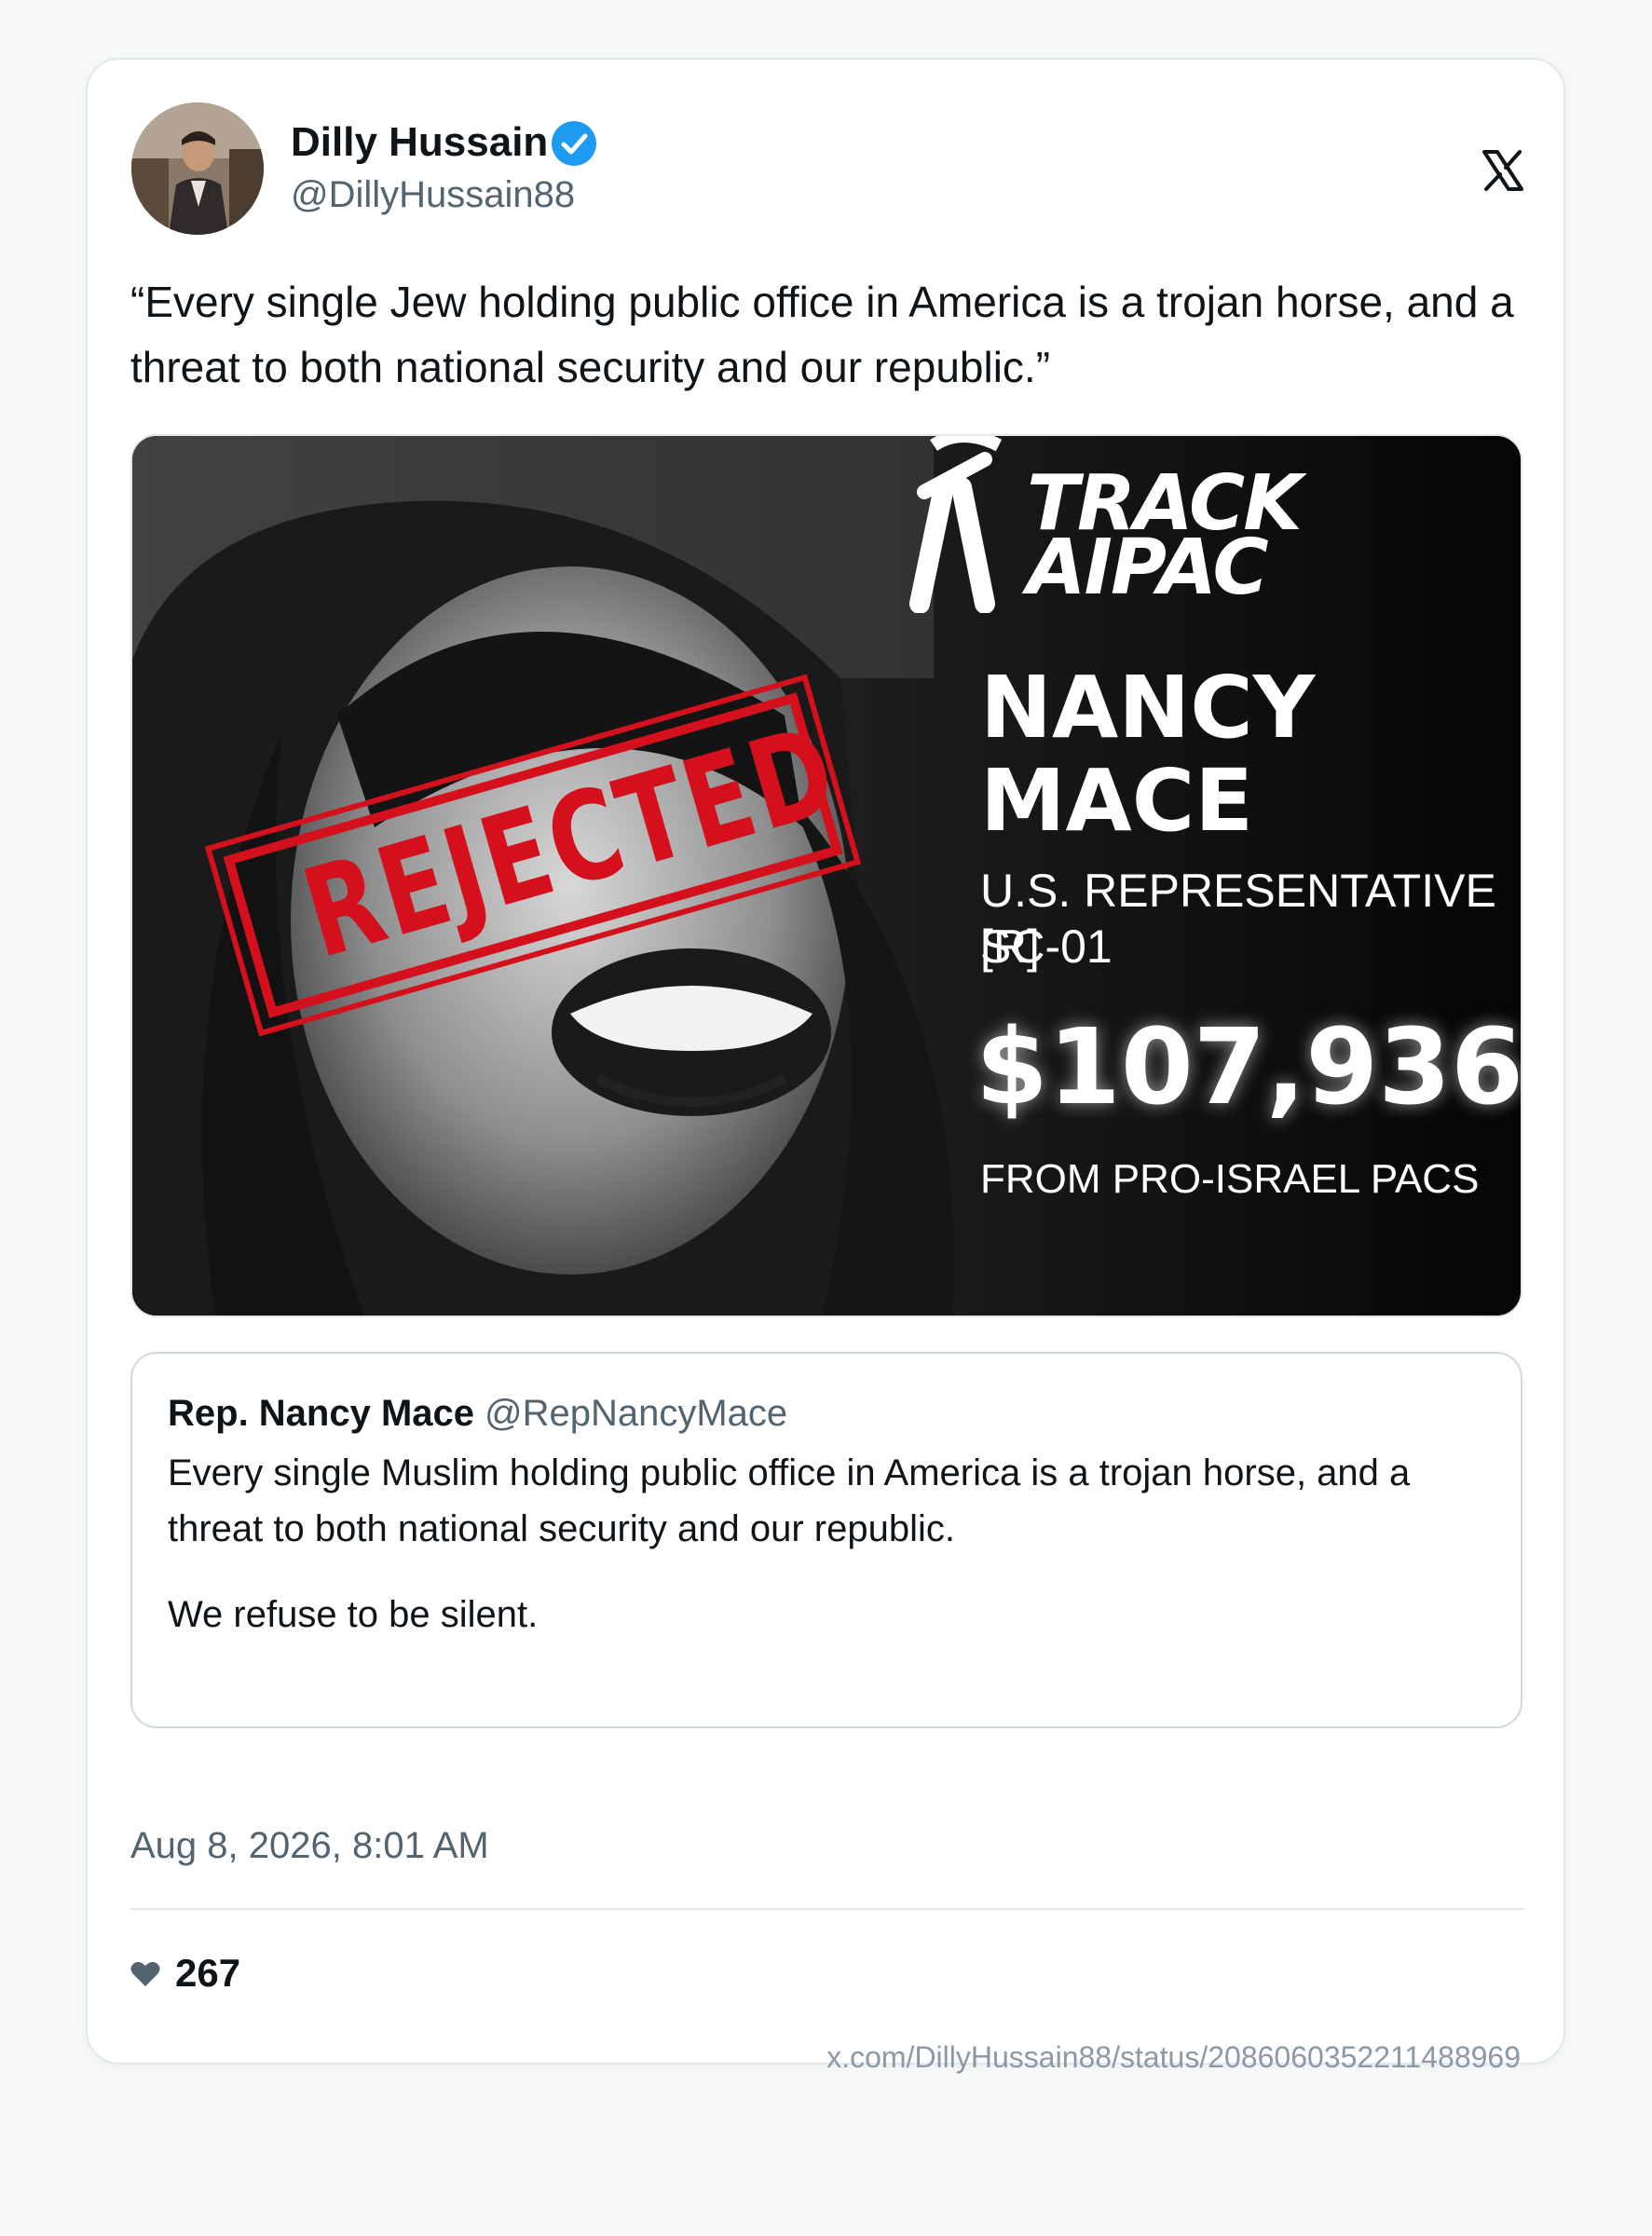  What do you see at coordinates (574, 143) in the screenshot?
I see `verified-badge-icon` at bounding box center [574, 143].